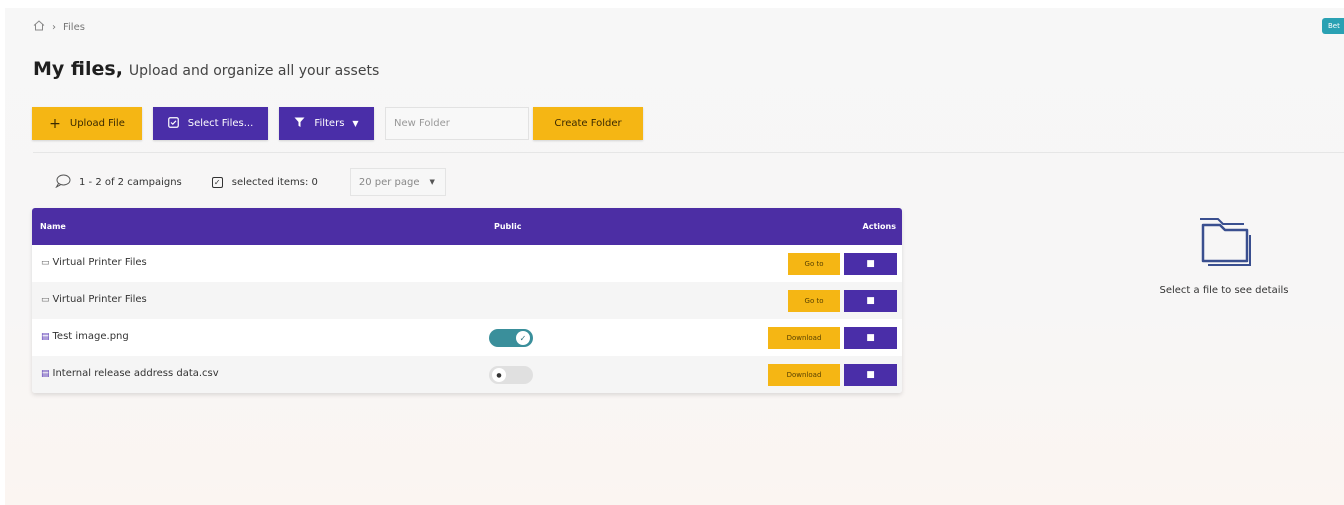  What do you see at coordinates (523, 338) in the screenshot?
I see `check-icon: ✓` at bounding box center [523, 338].